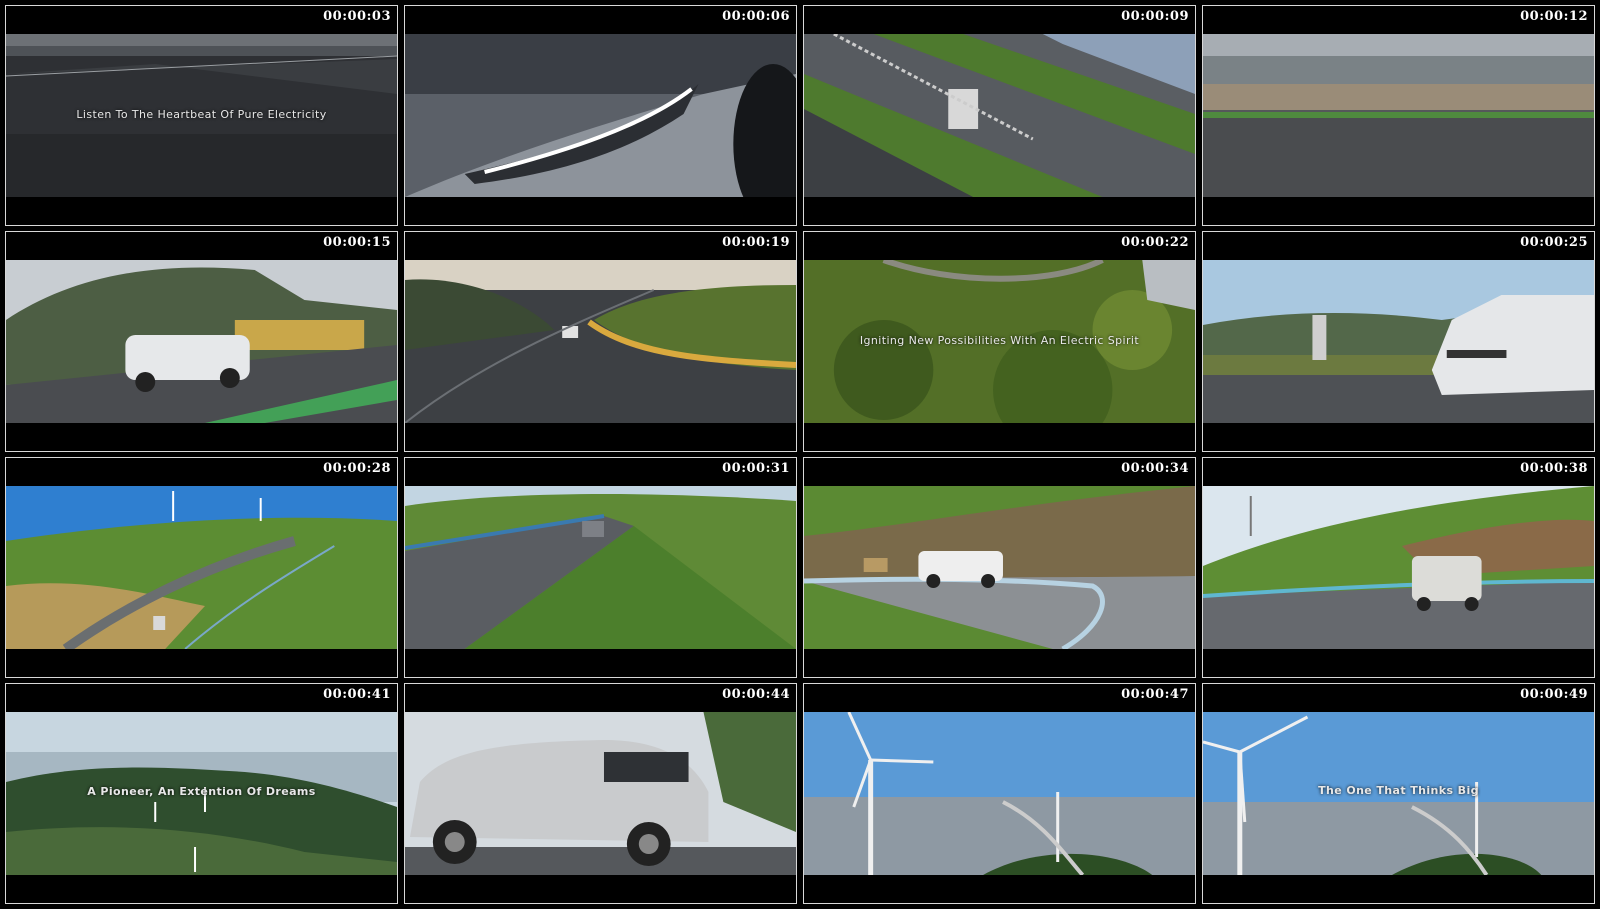 The image size is (1600, 909). What do you see at coordinates (756, 16) in the screenshot?
I see `timestamp: 00:00:06` at bounding box center [756, 16].